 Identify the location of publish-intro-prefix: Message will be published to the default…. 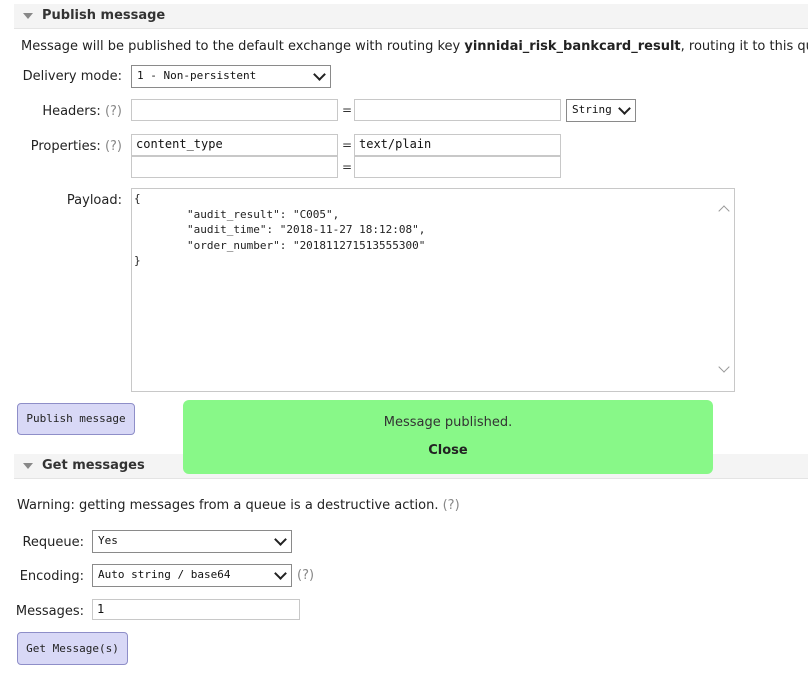
(243, 46).